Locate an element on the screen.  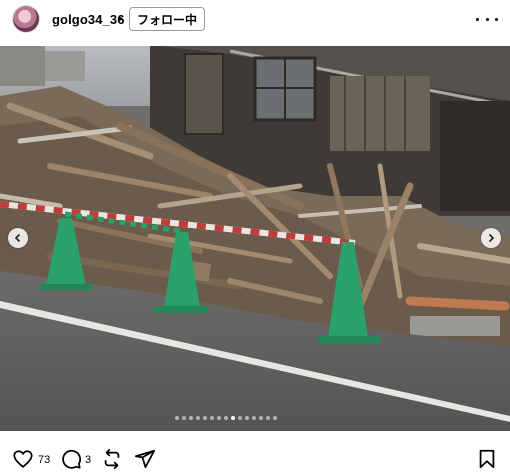
chevron-right-icon is located at coordinates (491, 238).